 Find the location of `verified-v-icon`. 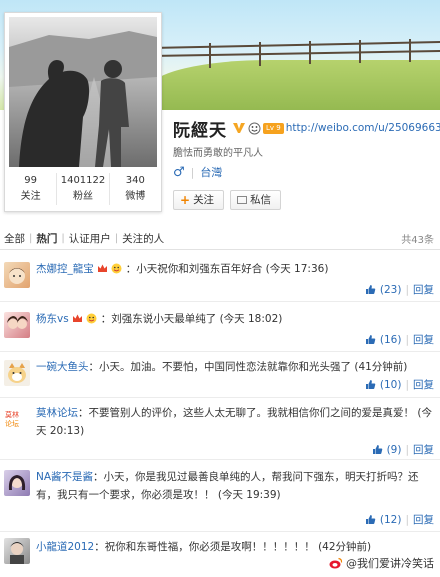

verified-v-icon is located at coordinates (239, 128).